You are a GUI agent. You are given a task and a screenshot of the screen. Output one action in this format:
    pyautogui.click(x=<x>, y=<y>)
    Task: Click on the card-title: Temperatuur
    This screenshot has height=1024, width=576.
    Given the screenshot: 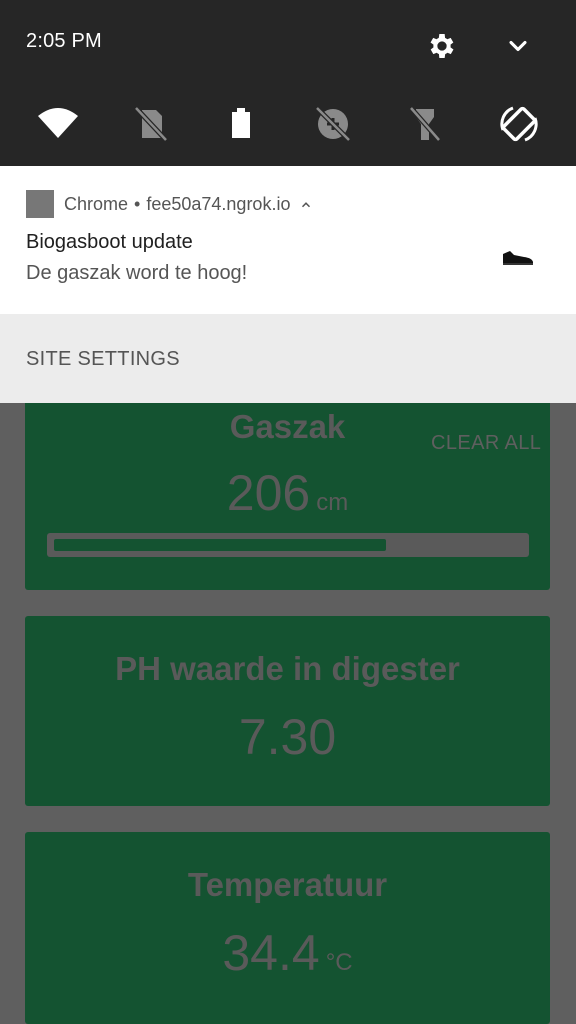 What is the action you would take?
    pyautogui.click(x=287, y=884)
    